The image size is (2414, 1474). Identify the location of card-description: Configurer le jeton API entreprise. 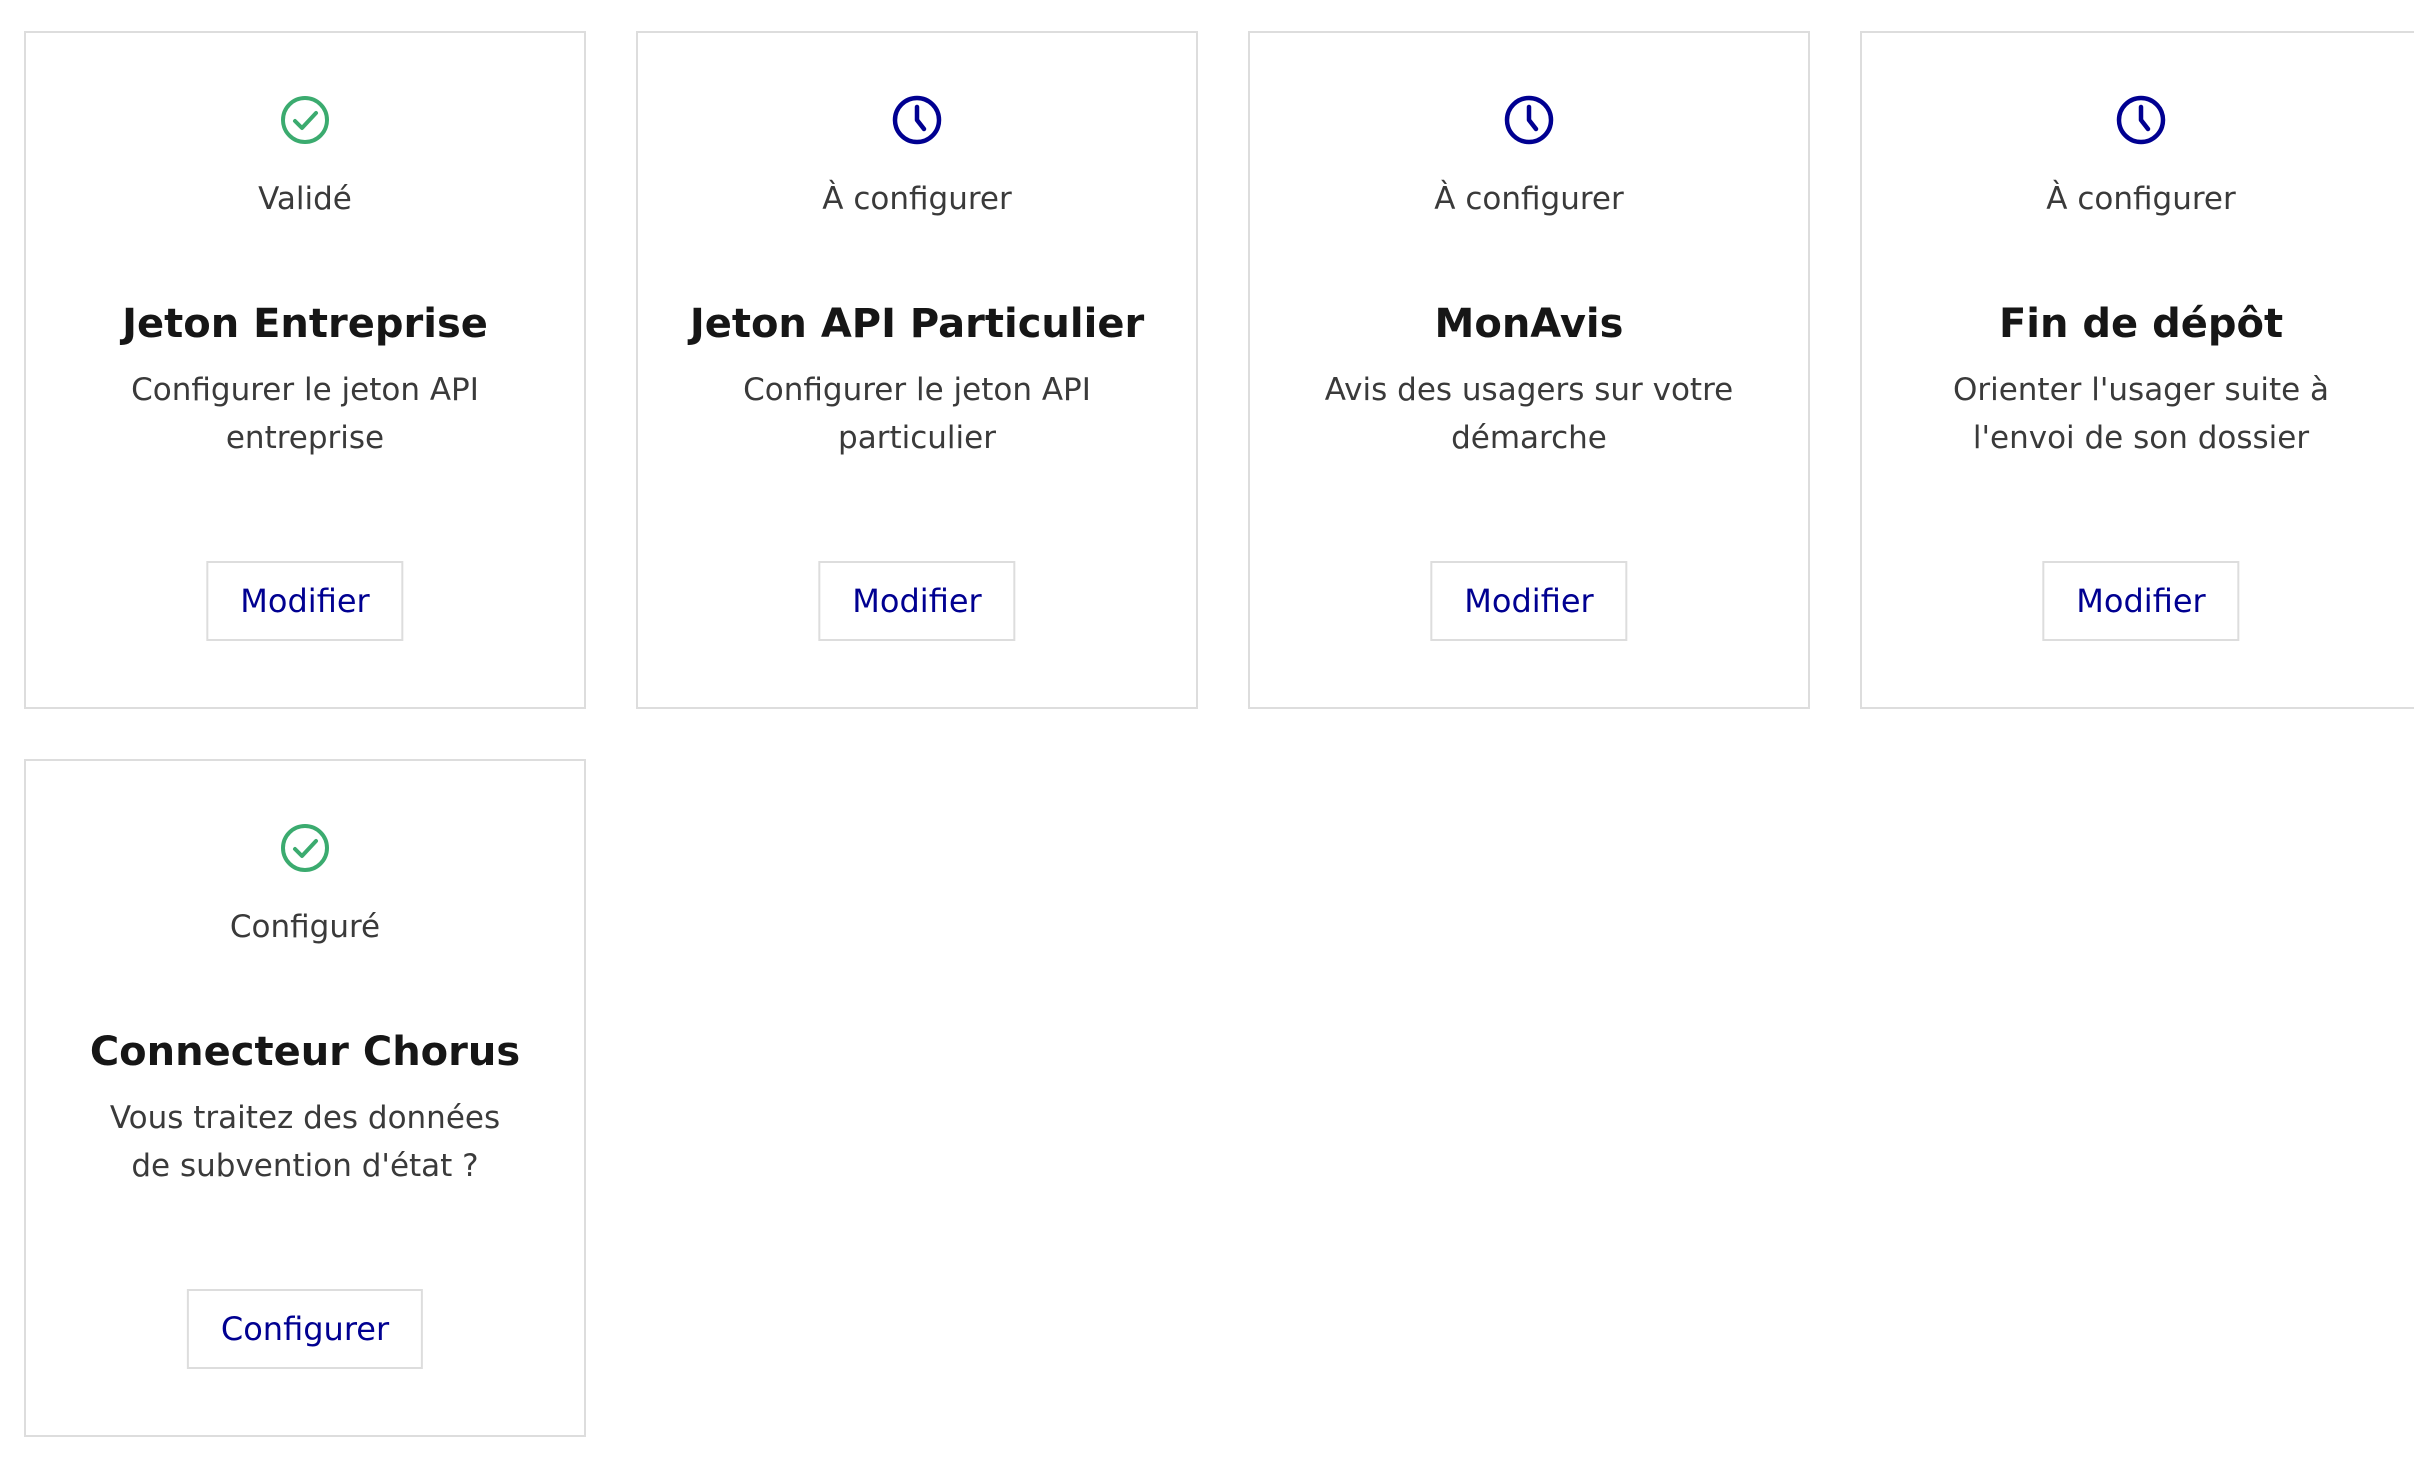
(305, 414).